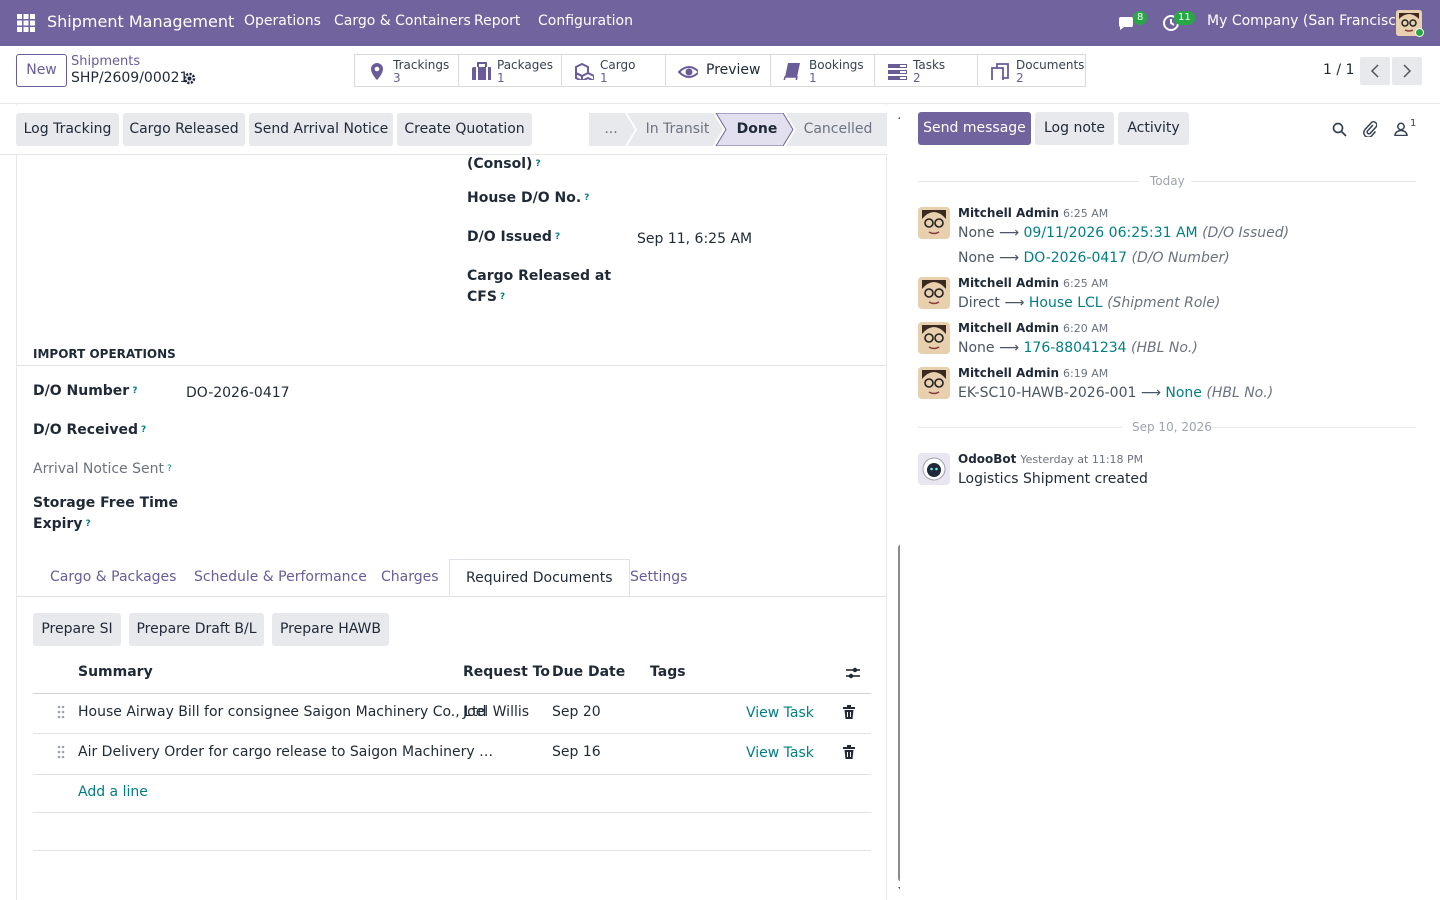  What do you see at coordinates (506, 672) in the screenshot?
I see `column-header-request-to: Request To` at bounding box center [506, 672].